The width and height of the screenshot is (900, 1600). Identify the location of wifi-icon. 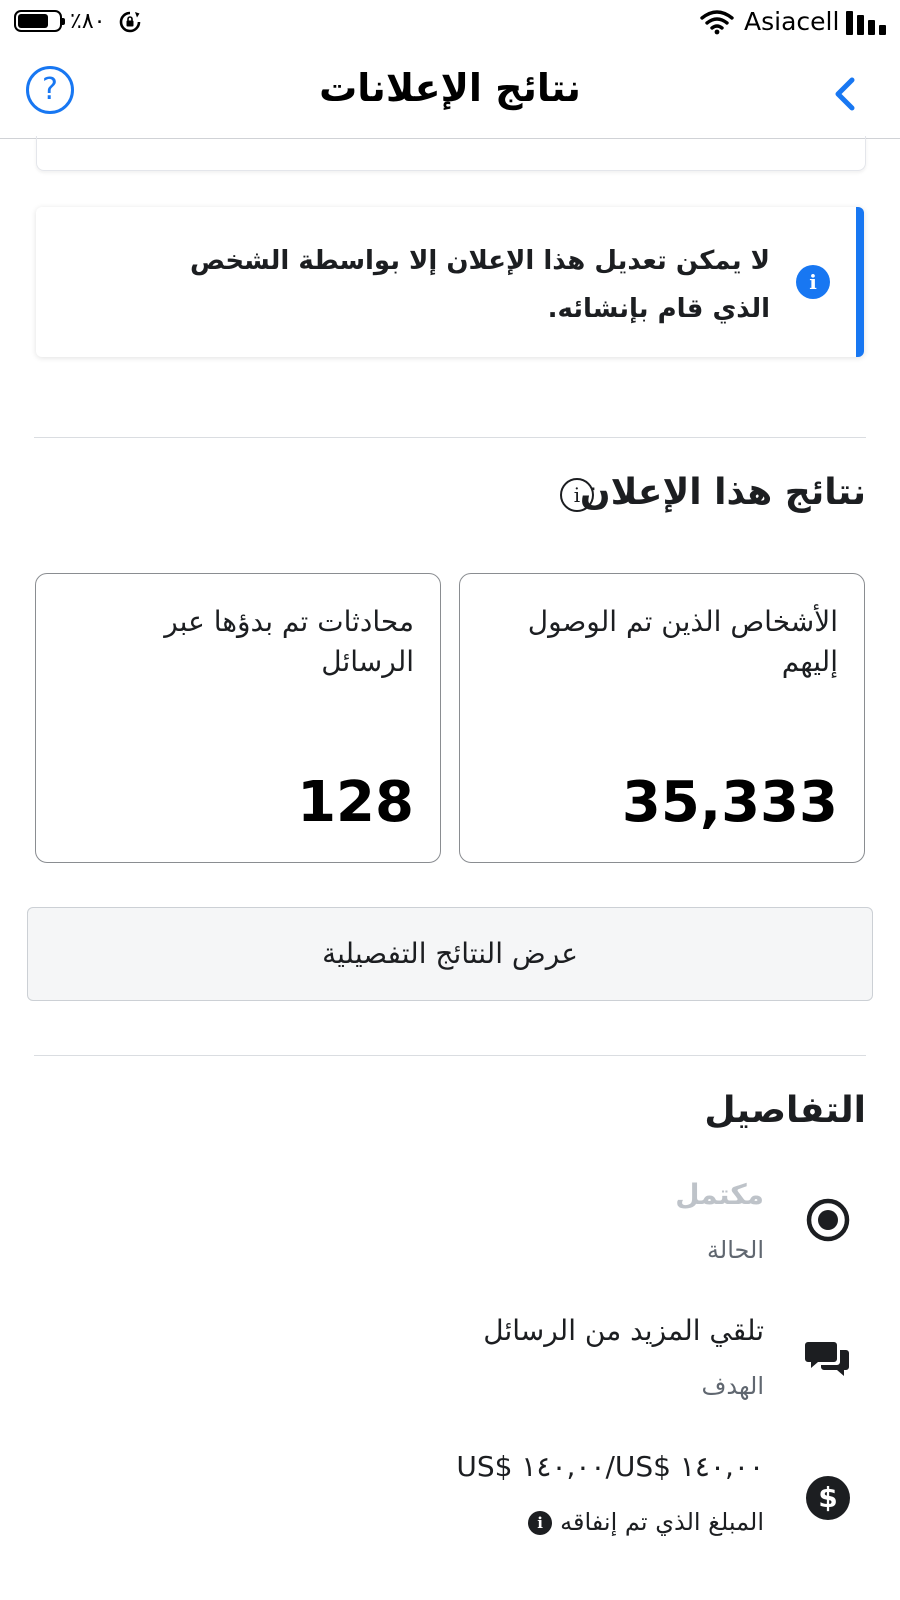
(717, 24).